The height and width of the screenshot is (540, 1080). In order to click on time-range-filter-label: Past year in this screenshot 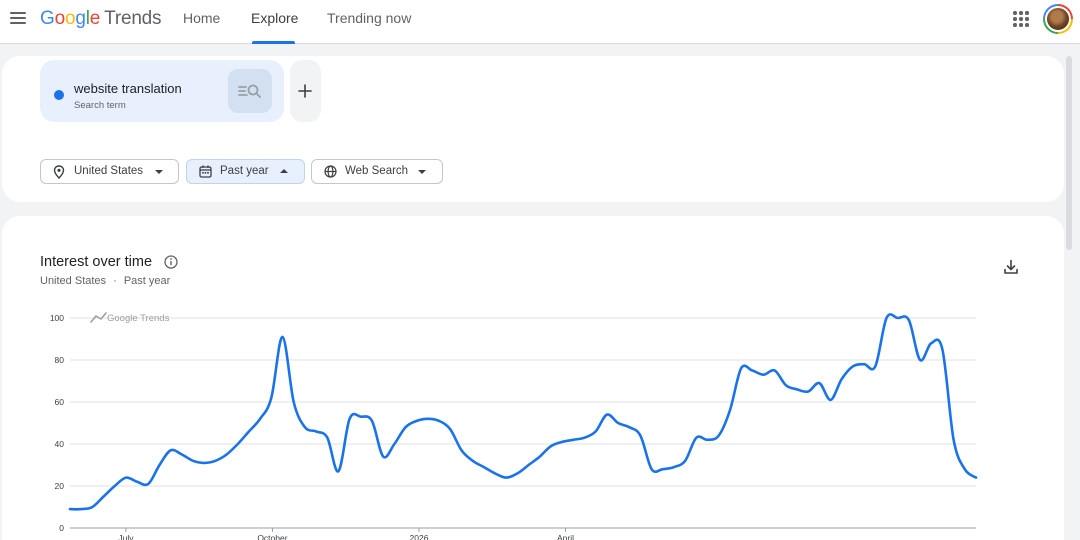, I will do `click(244, 171)`.